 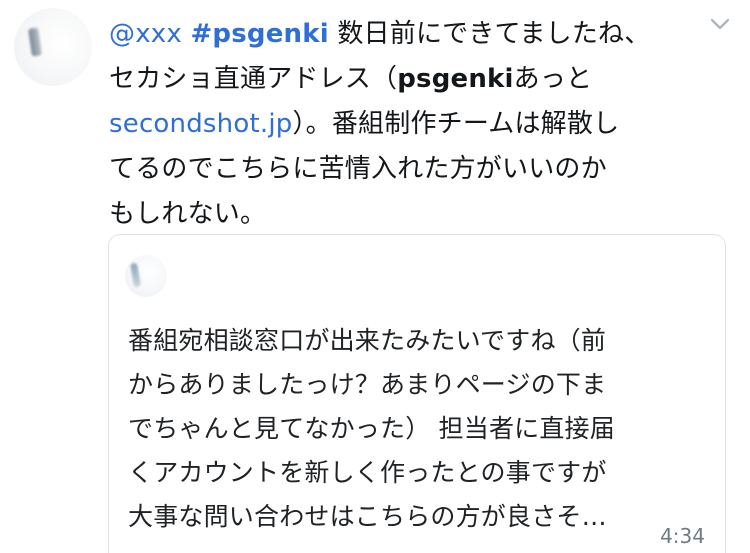 What do you see at coordinates (455, 79) in the screenshot?
I see `tweet-line-2-bold: psgenki` at bounding box center [455, 79].